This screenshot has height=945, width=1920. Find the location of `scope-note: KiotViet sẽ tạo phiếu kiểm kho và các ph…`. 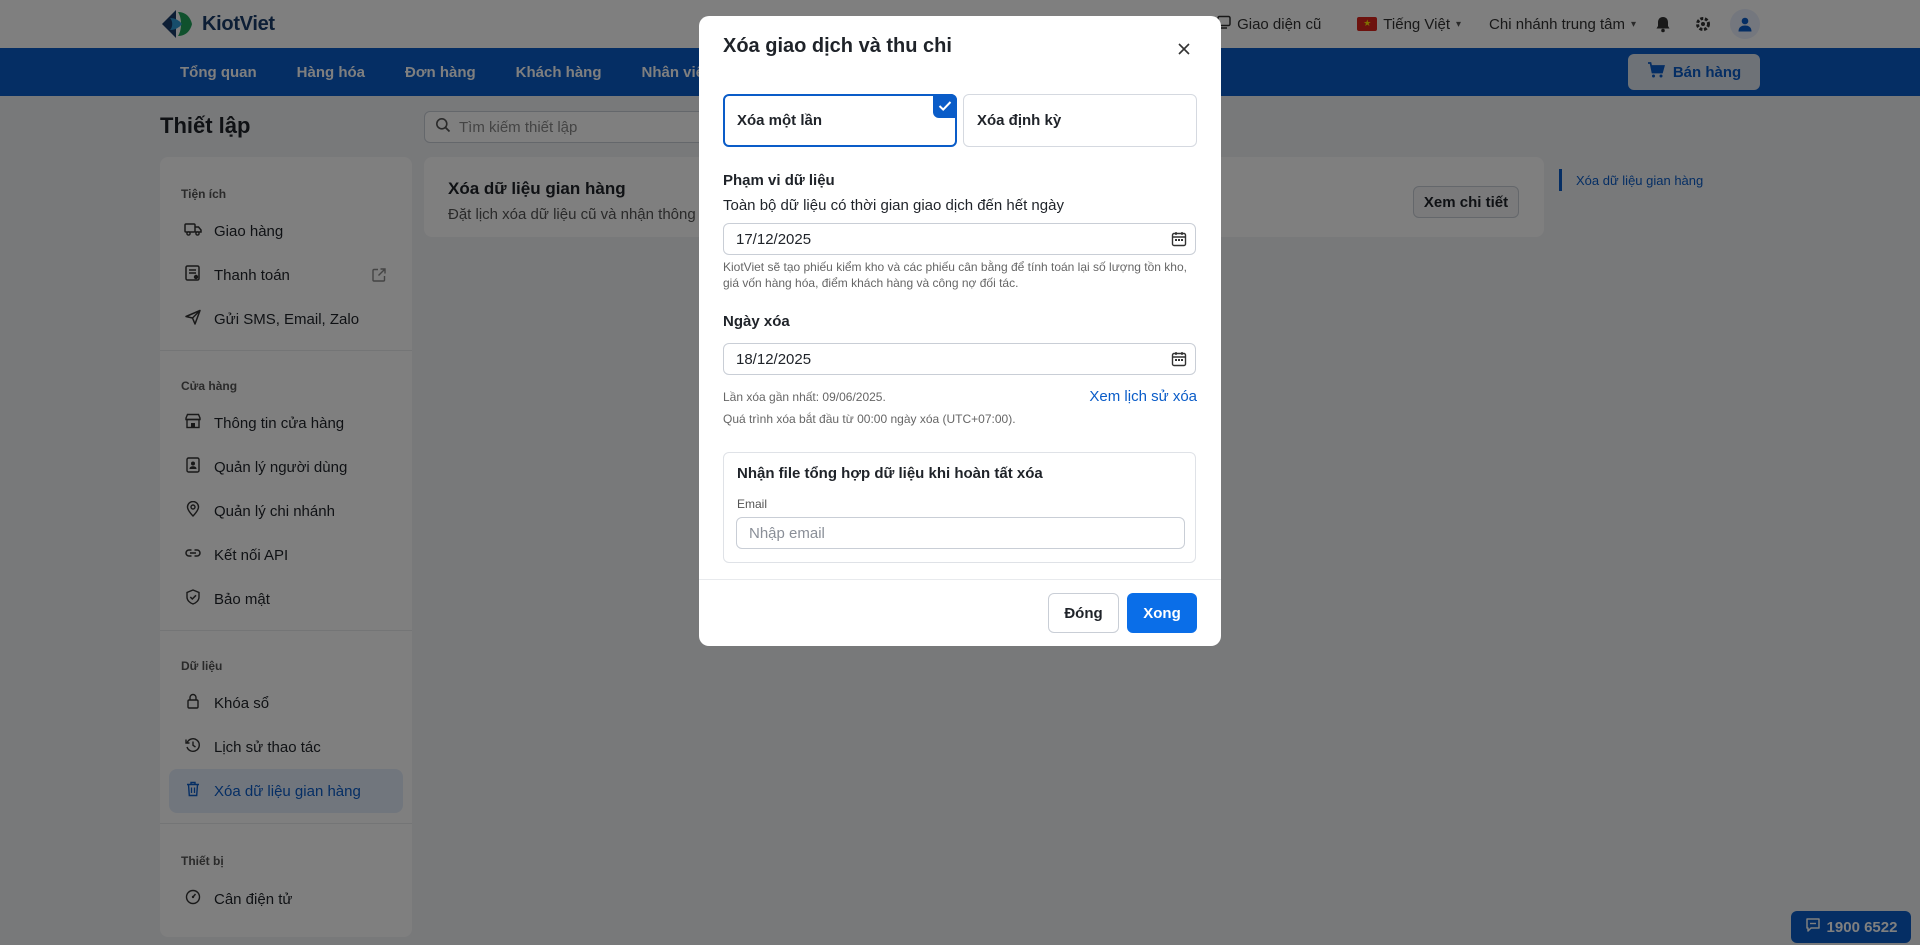

scope-note: KiotViet sẽ tạo phiếu kiểm kho và các ph… is located at coordinates (955, 275).